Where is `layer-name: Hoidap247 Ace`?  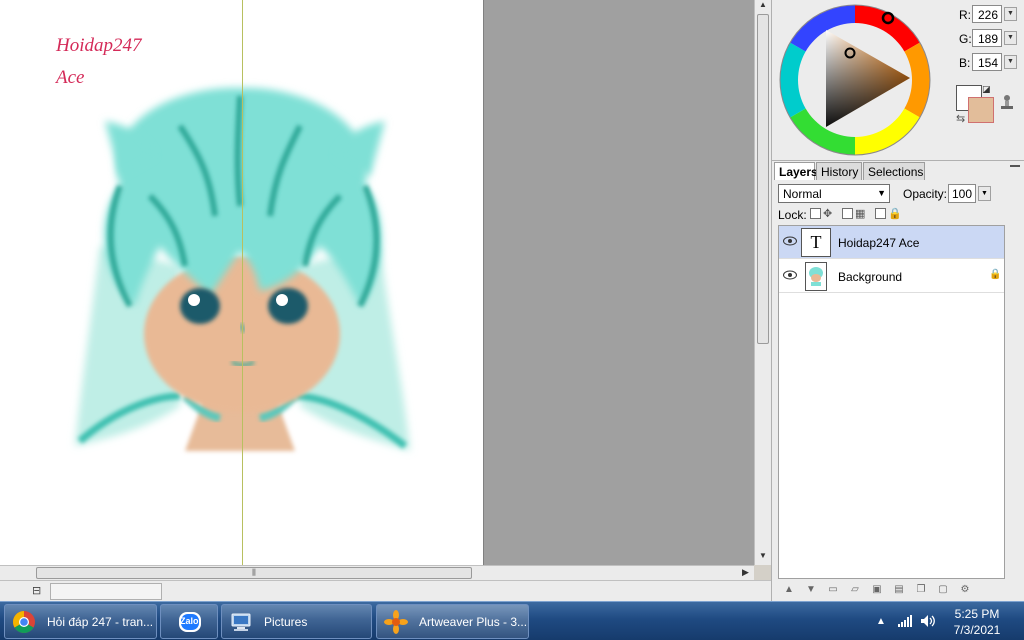
layer-name: Hoidap247 Ace is located at coordinates (879, 243).